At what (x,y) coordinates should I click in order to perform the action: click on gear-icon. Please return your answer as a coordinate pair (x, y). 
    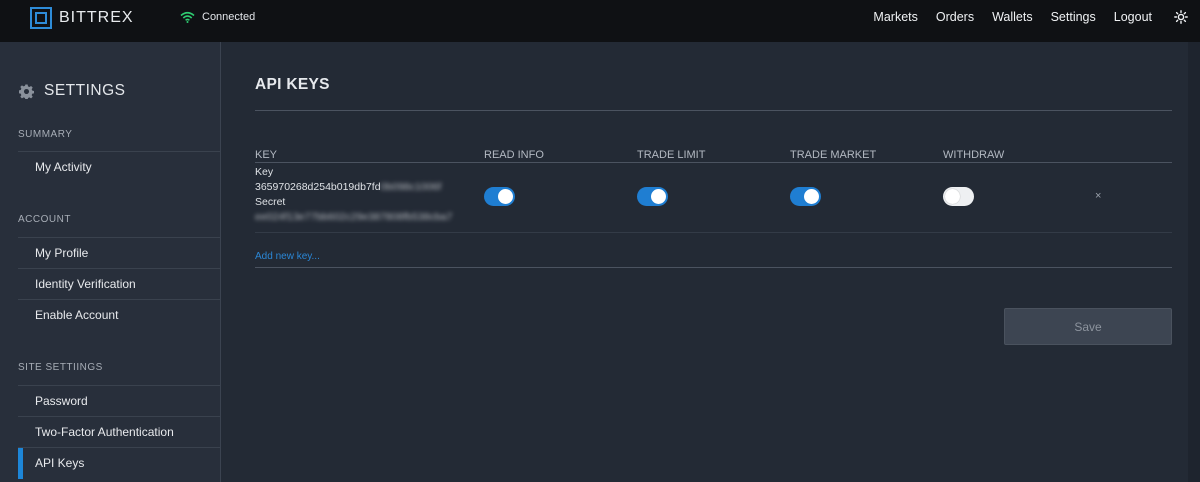
    Looking at the image, I should click on (26, 91).